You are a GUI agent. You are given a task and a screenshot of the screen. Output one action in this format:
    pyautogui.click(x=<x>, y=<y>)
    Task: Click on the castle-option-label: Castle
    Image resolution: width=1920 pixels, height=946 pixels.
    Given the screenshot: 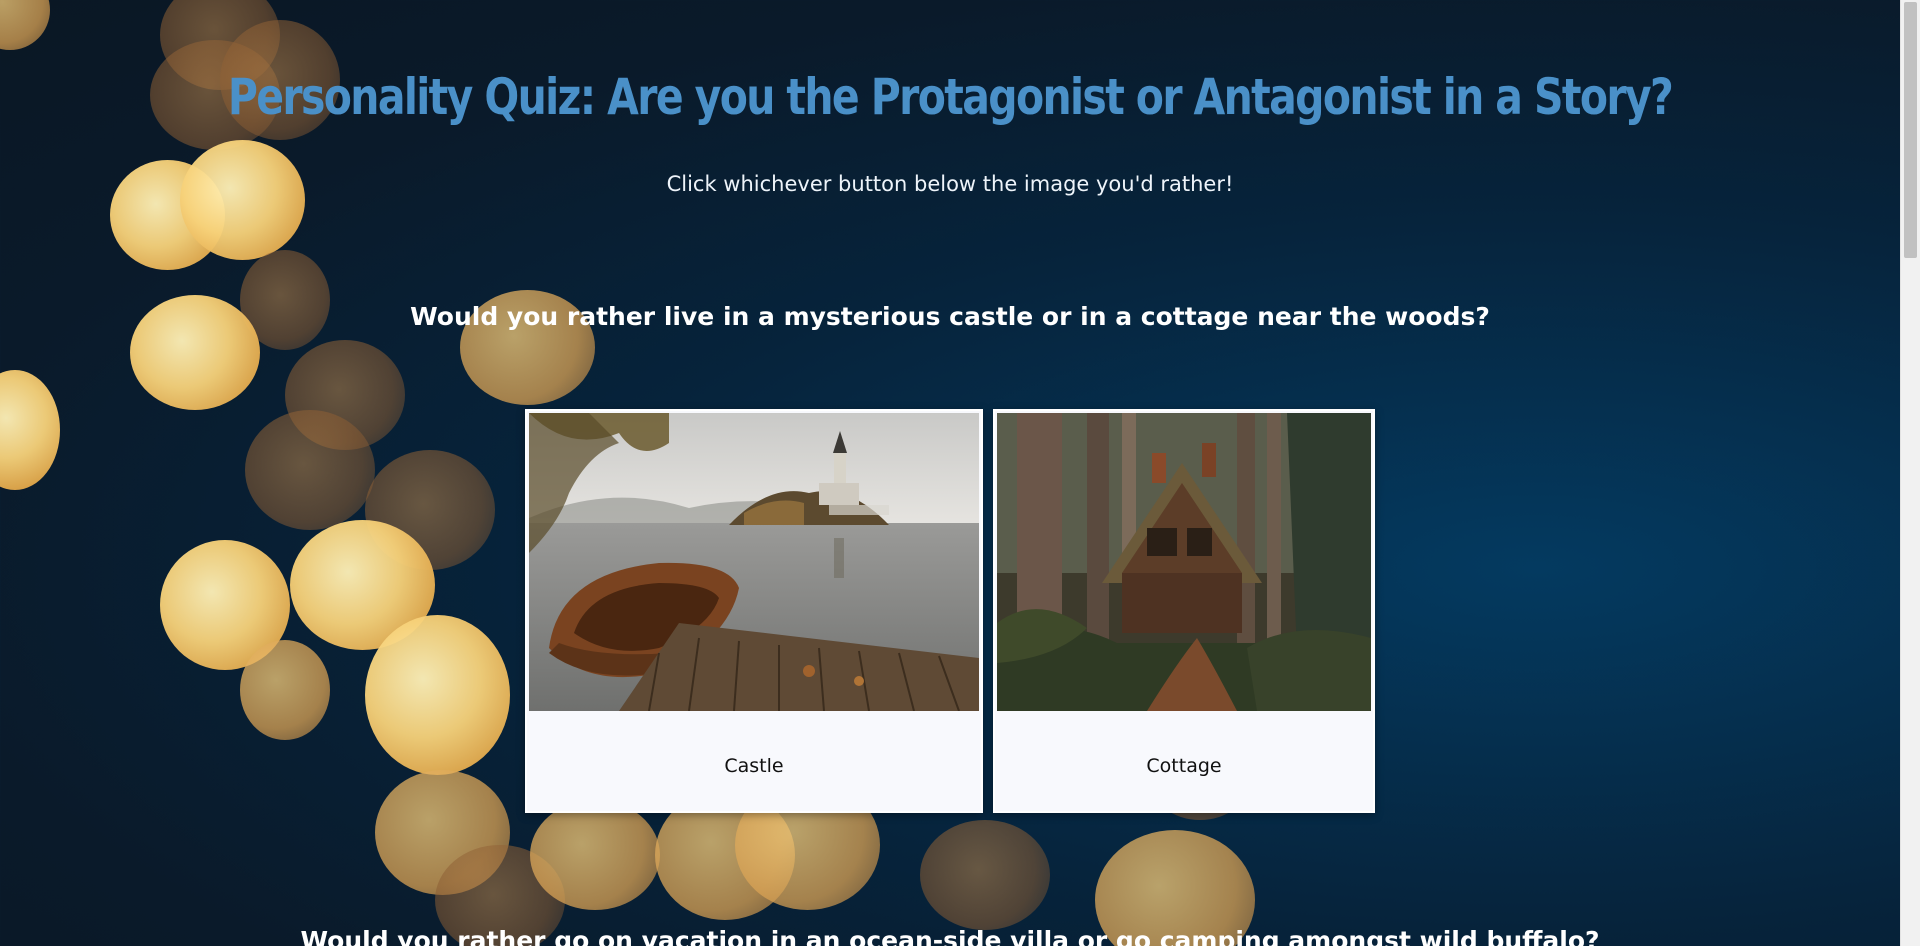 What is the action you would take?
    pyautogui.click(x=754, y=766)
    